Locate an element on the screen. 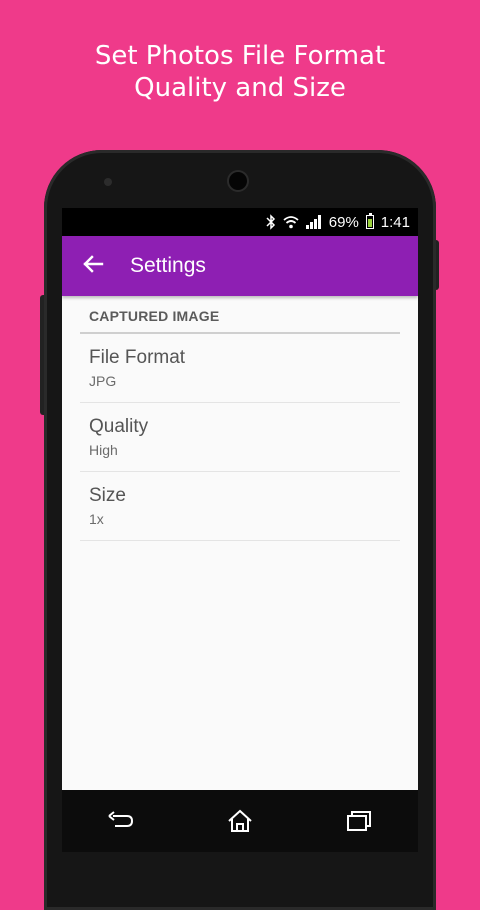  setting-file-format: File Format JPG is located at coordinates (240, 368).